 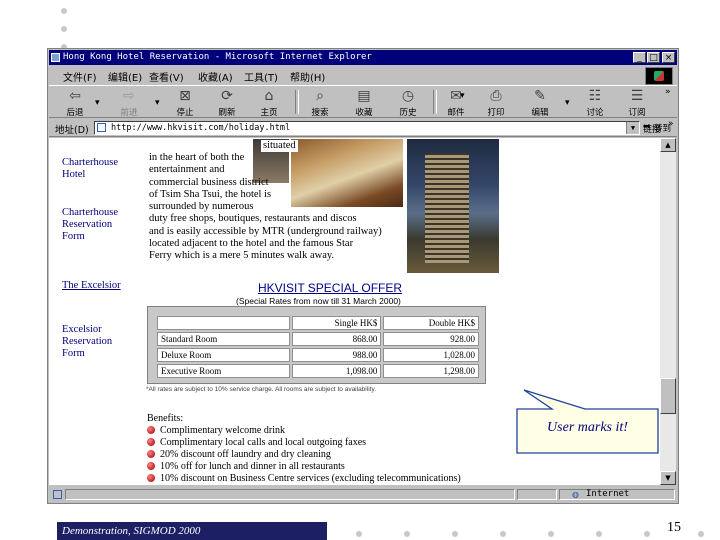 I want to click on callout-shape, so click(x=587, y=421).